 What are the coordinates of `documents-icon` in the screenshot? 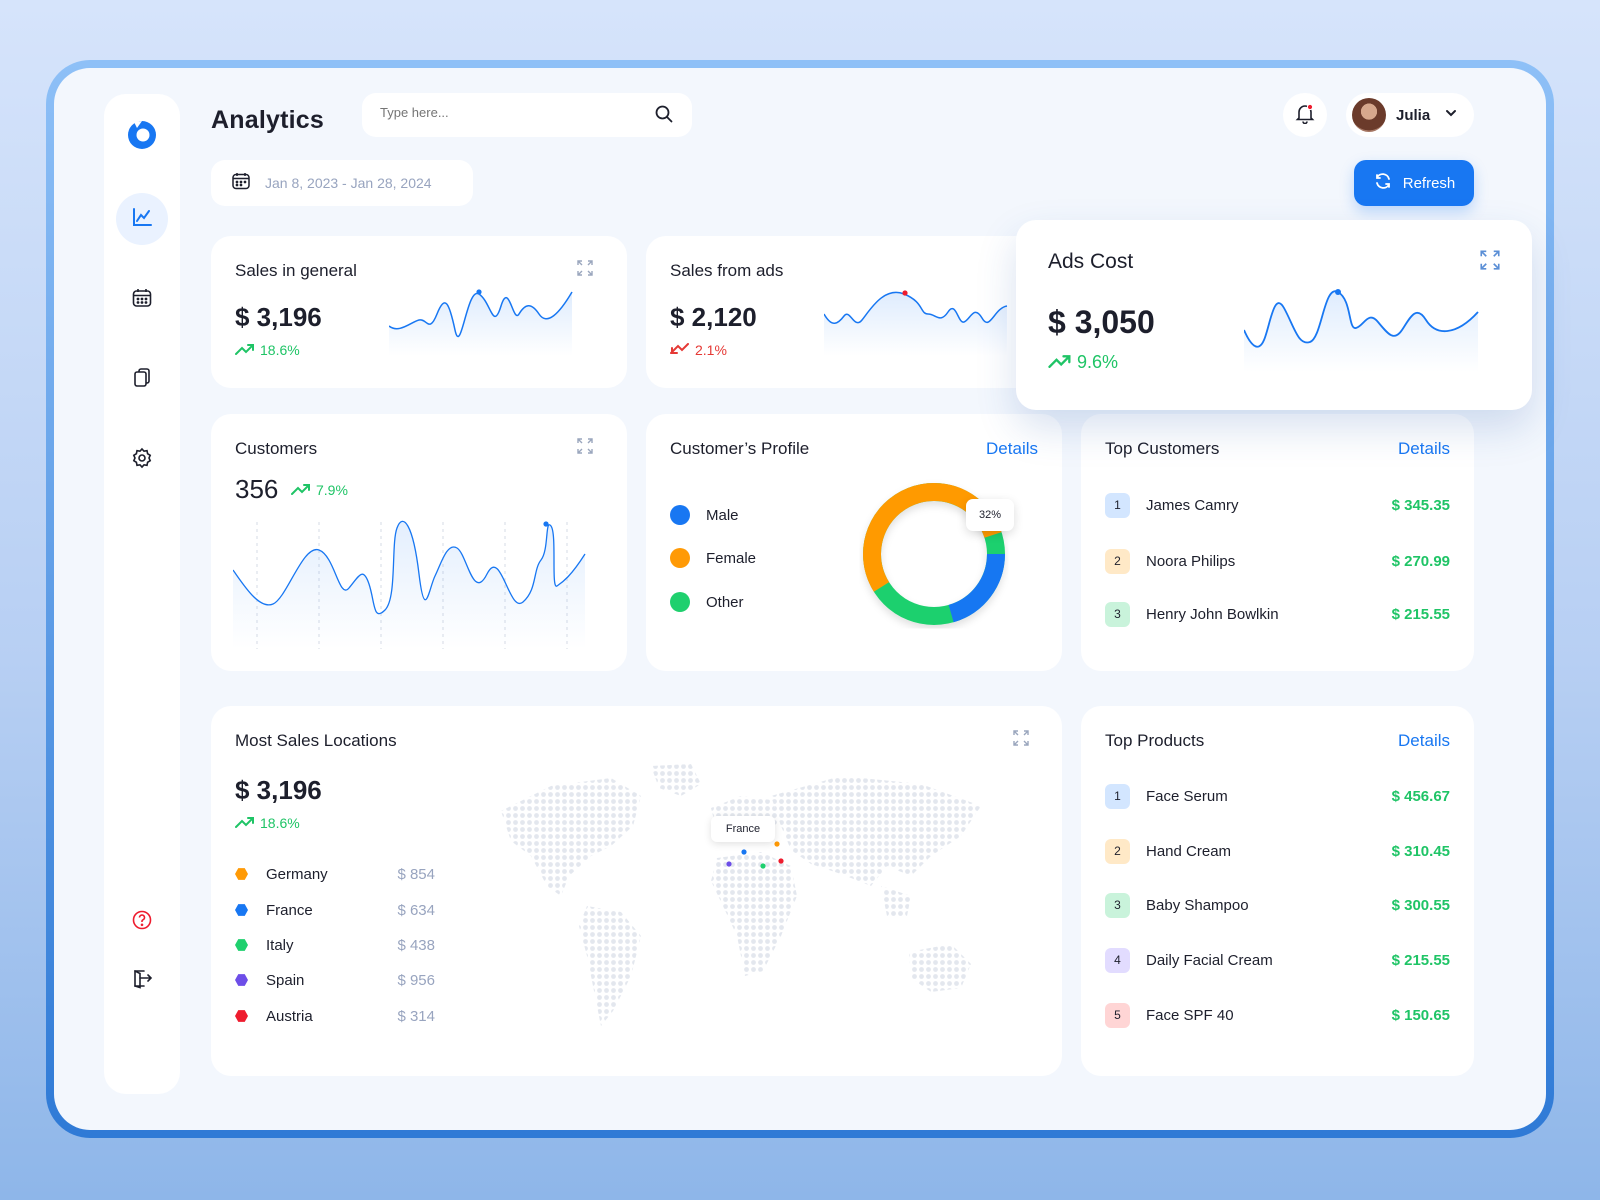 It's located at (142, 380).